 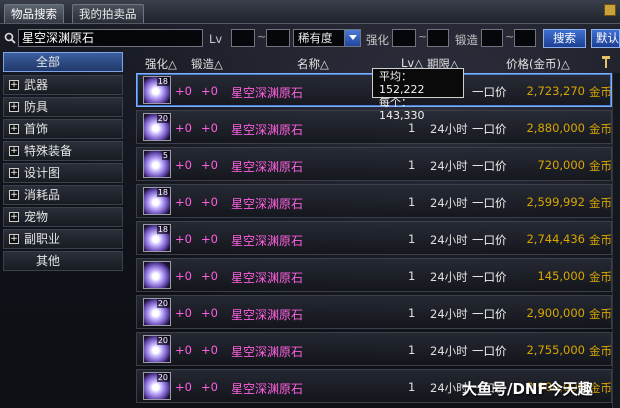 What do you see at coordinates (216, 39) in the screenshot?
I see `lv-label: Lv` at bounding box center [216, 39].